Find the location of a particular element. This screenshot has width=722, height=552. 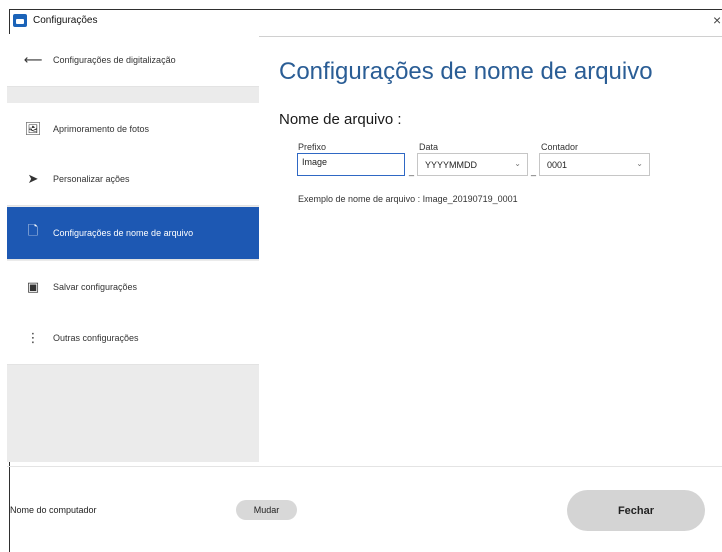

sidebar-item-label: Personalizar ações is located at coordinates (91, 179).